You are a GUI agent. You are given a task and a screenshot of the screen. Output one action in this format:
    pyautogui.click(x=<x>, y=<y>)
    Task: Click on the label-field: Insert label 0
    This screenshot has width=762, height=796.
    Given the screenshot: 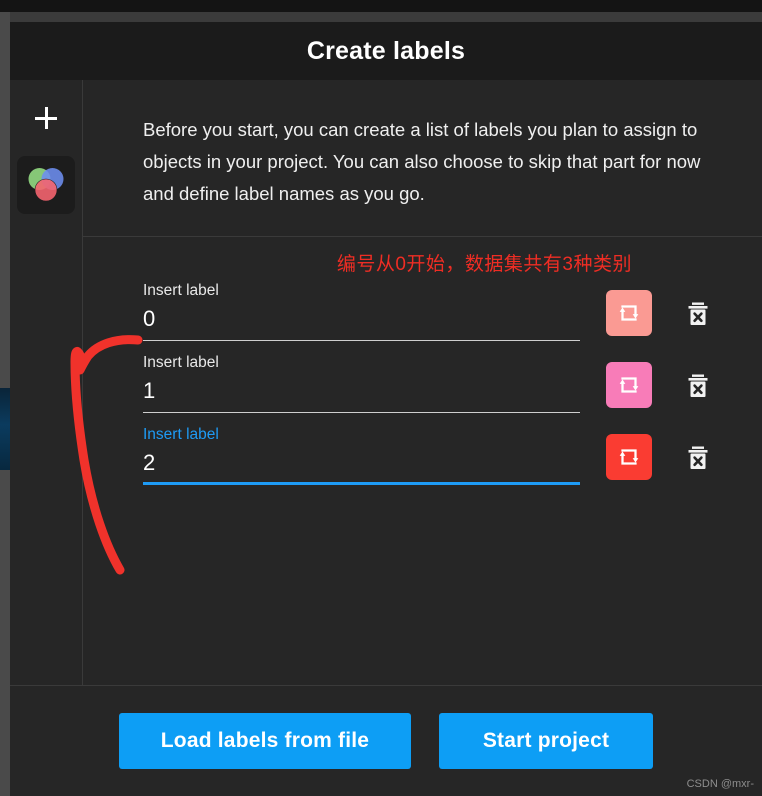 What is the action you would take?
    pyautogui.click(x=361, y=313)
    